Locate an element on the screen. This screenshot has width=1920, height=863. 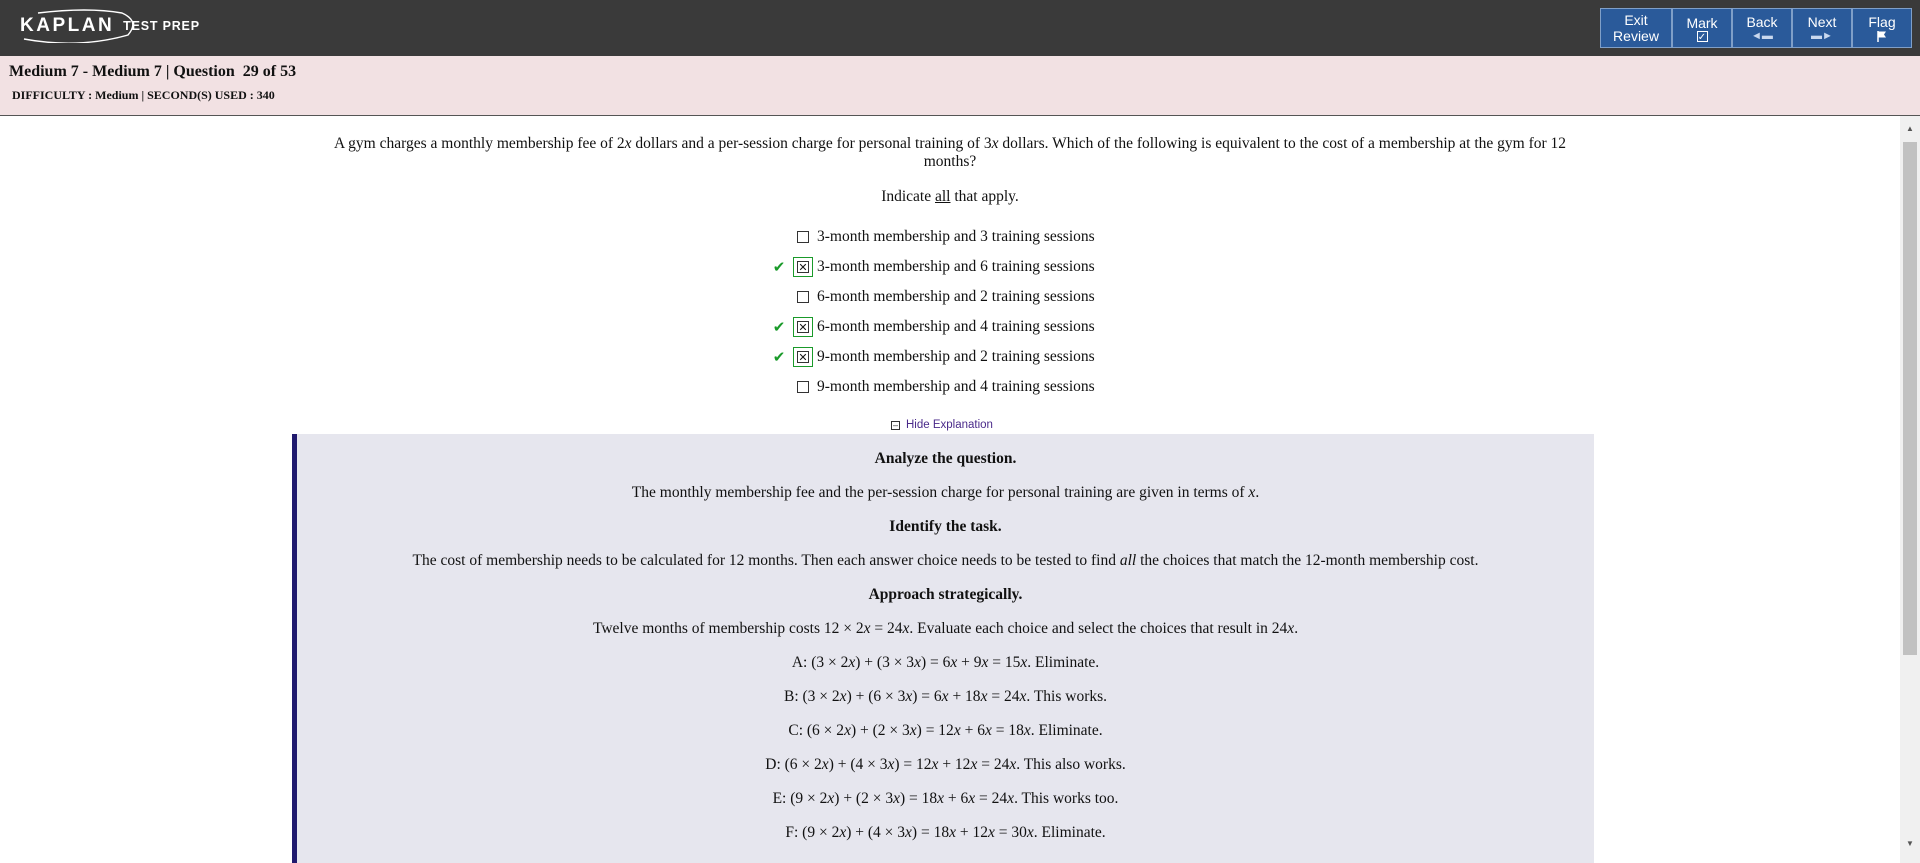
logo-brand-text: KAPLAN is located at coordinates (67, 25).